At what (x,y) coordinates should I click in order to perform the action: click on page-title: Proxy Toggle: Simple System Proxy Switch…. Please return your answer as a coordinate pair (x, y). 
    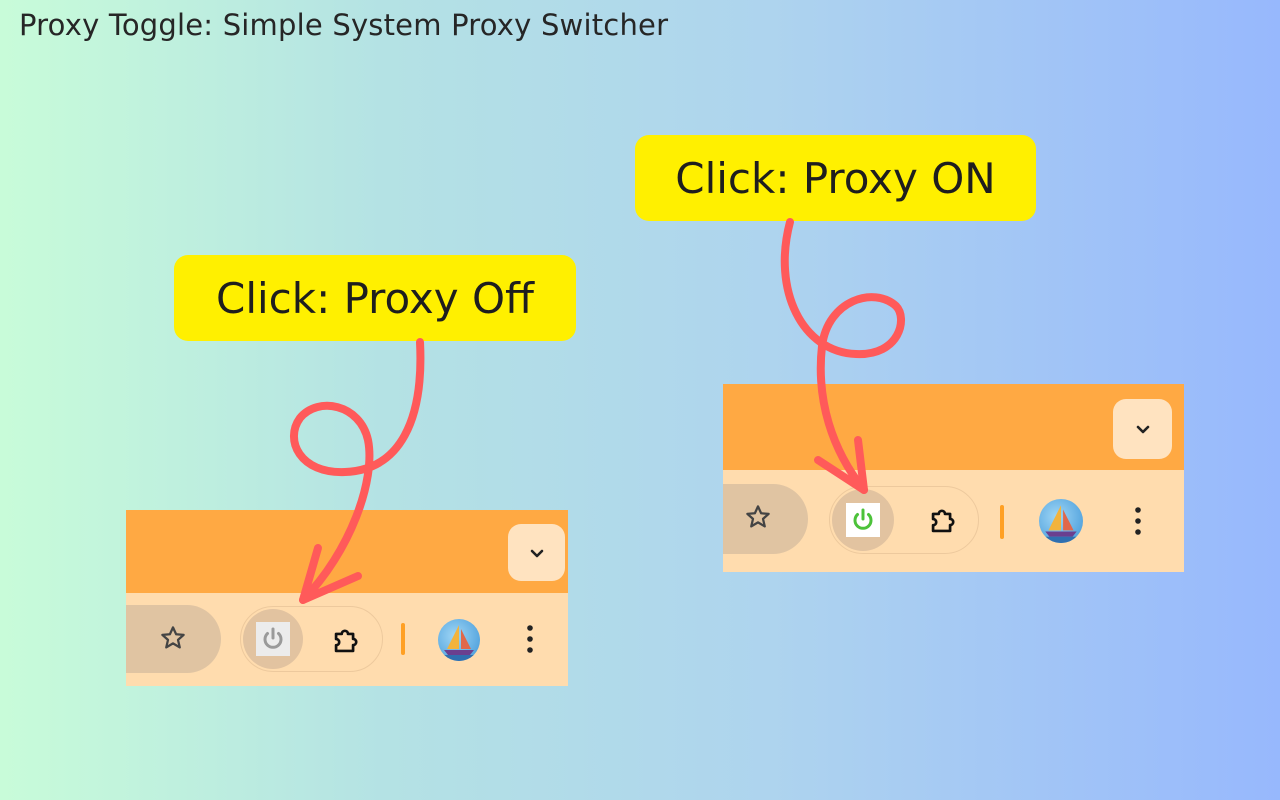
    Looking at the image, I should click on (344, 25).